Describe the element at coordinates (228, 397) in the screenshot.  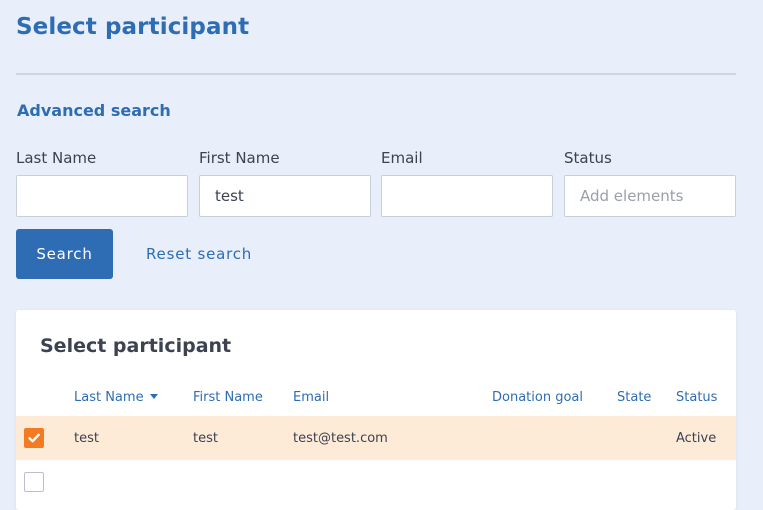
I see `column-header-first-name: First Name` at that location.